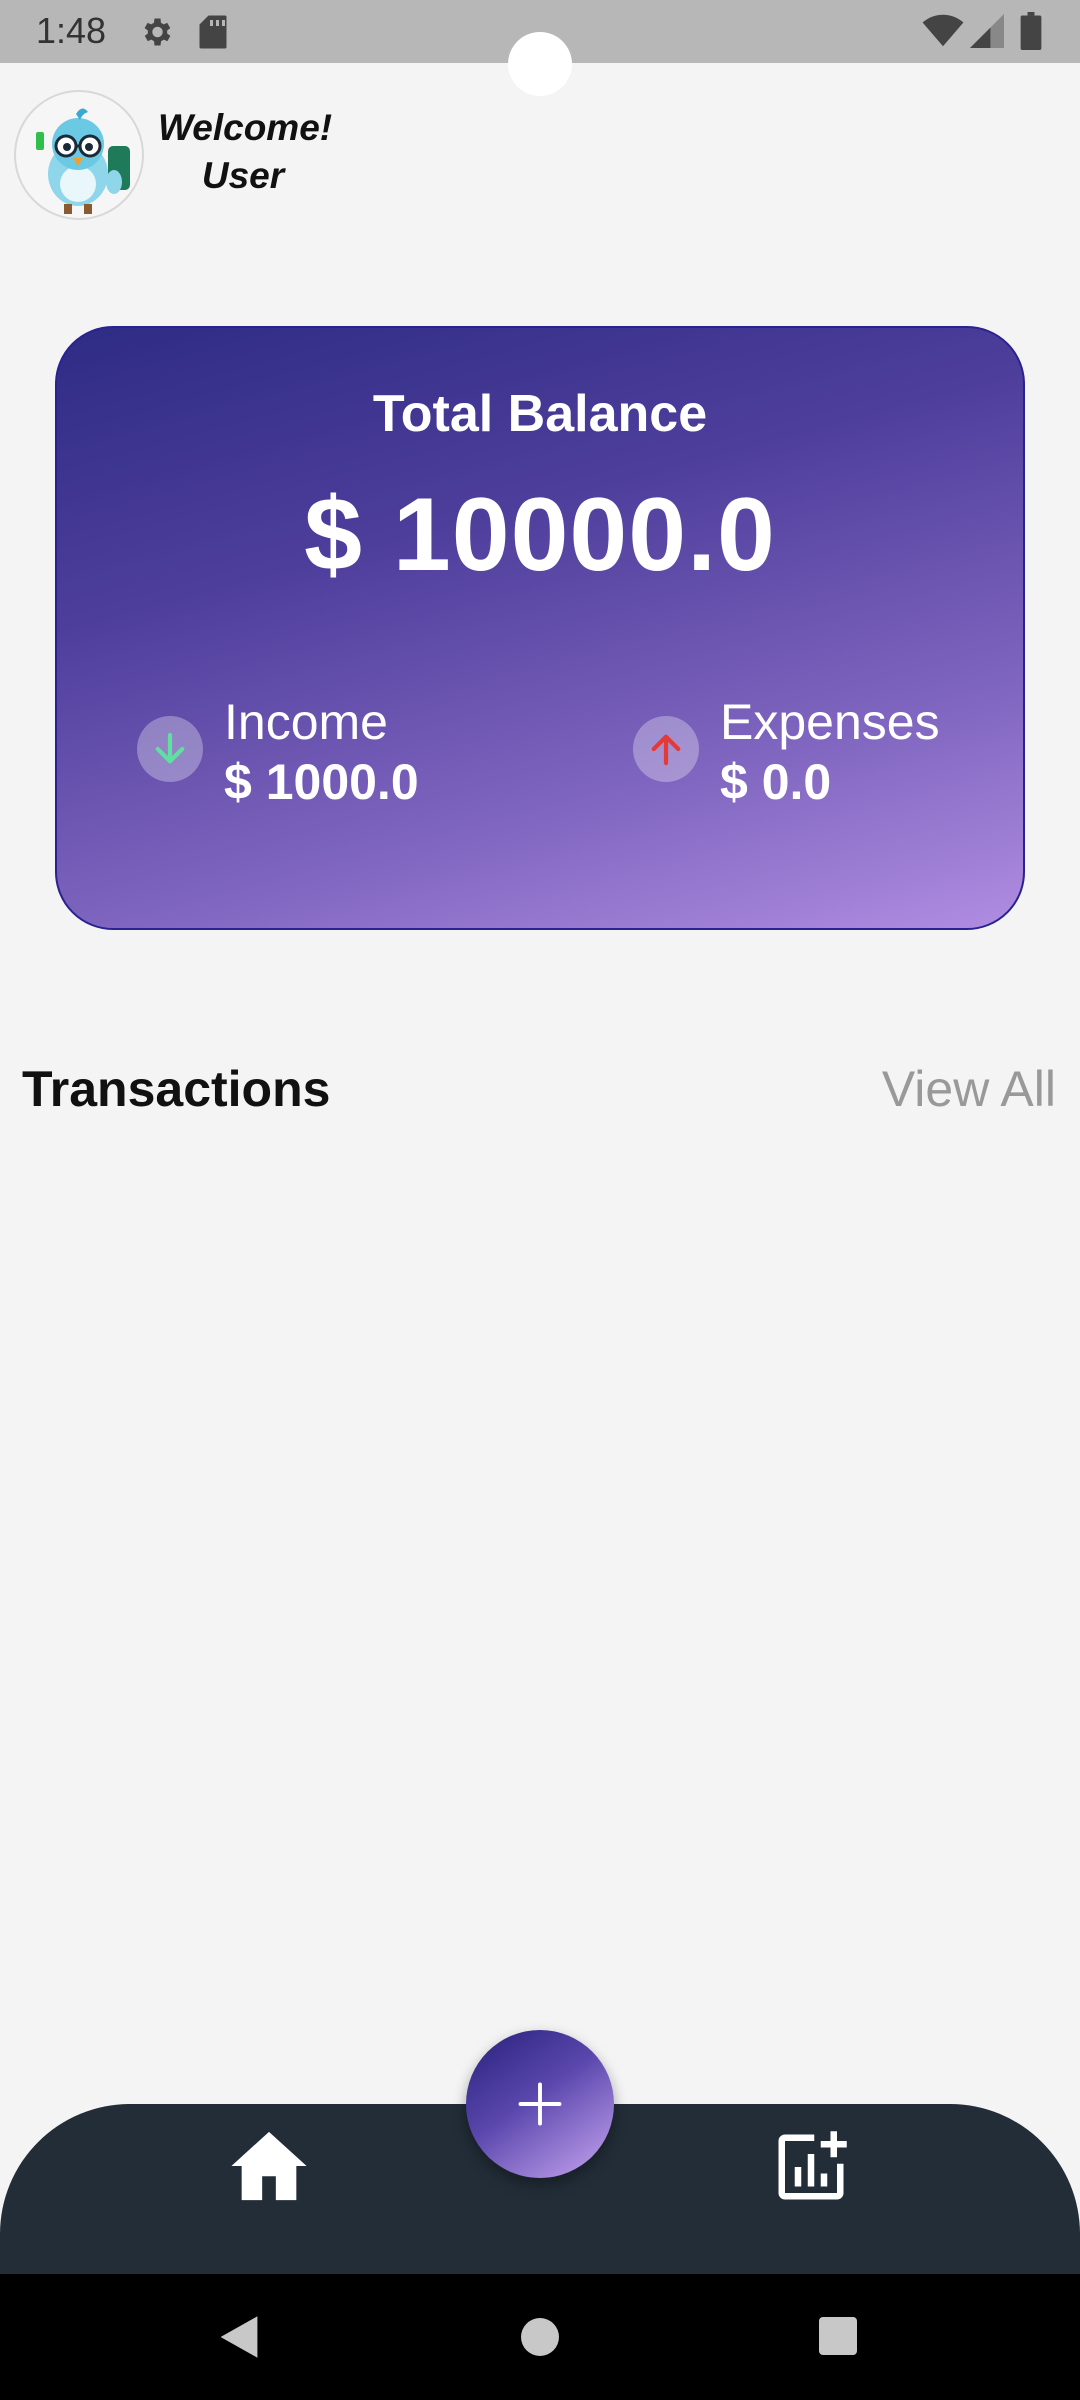  Describe the element at coordinates (969, 1089) in the screenshot. I see `view-all-link: View All` at that location.